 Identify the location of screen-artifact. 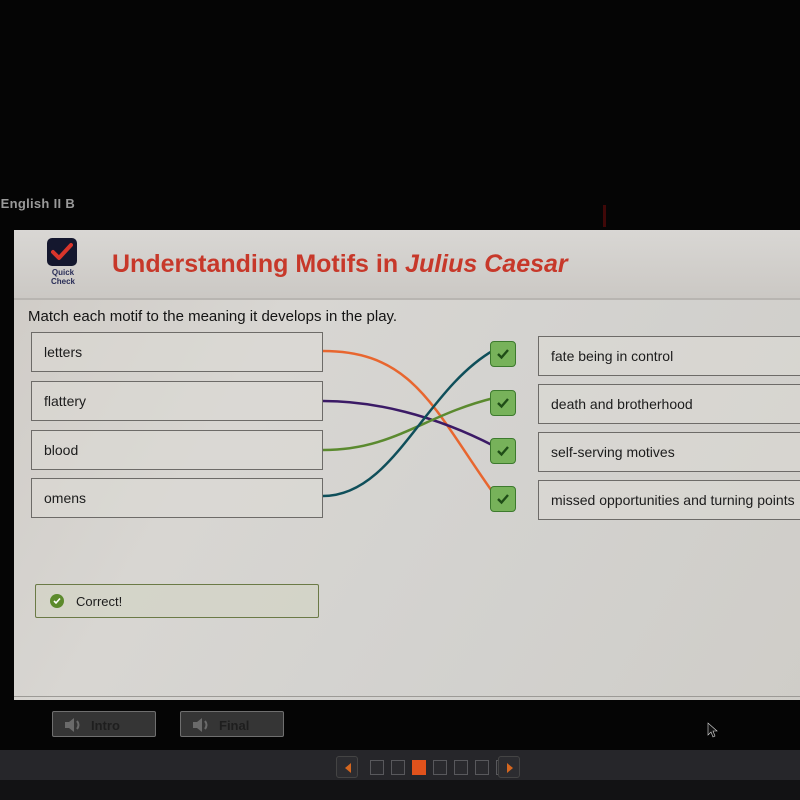
(604, 216).